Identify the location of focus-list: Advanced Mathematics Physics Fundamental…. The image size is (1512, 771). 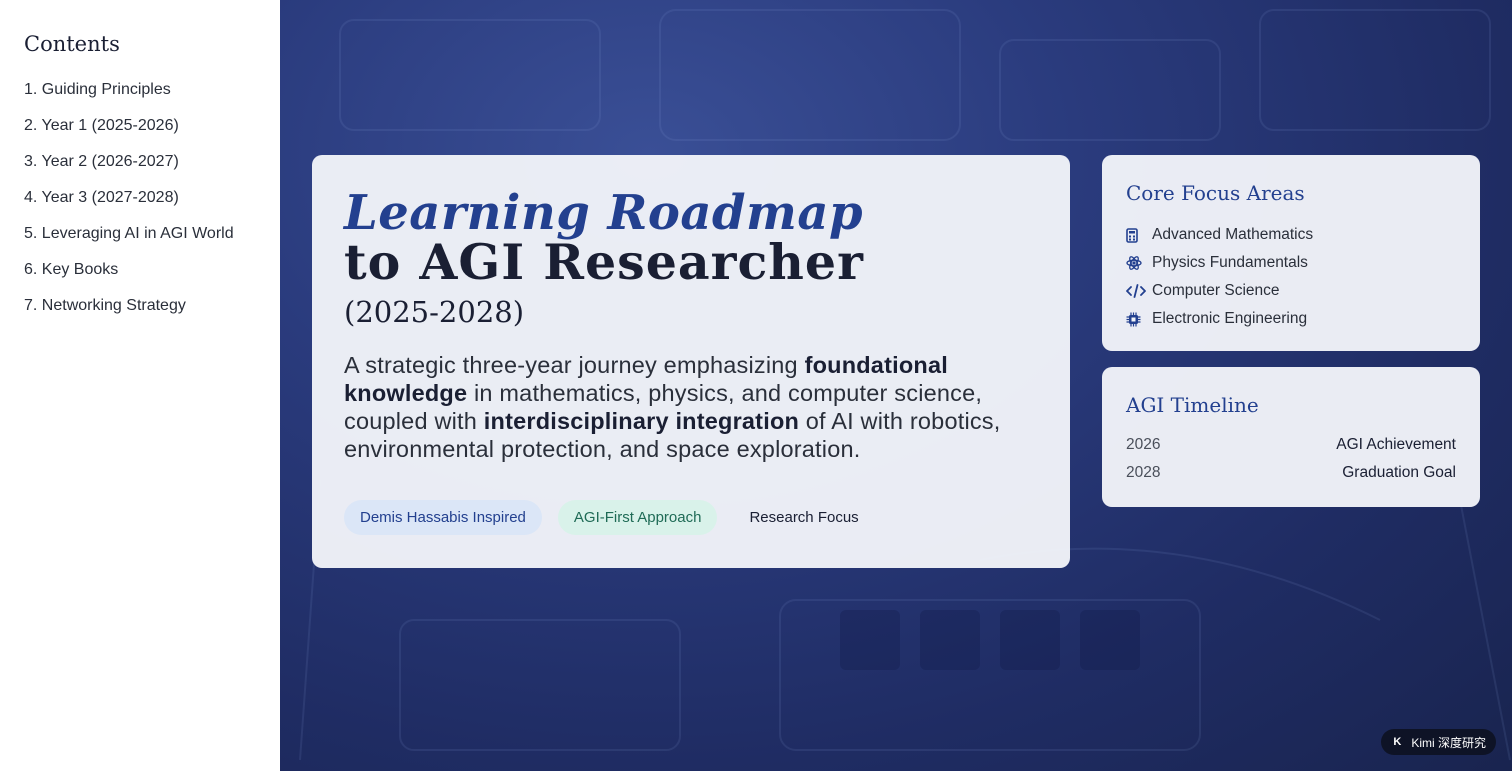
(1219, 277).